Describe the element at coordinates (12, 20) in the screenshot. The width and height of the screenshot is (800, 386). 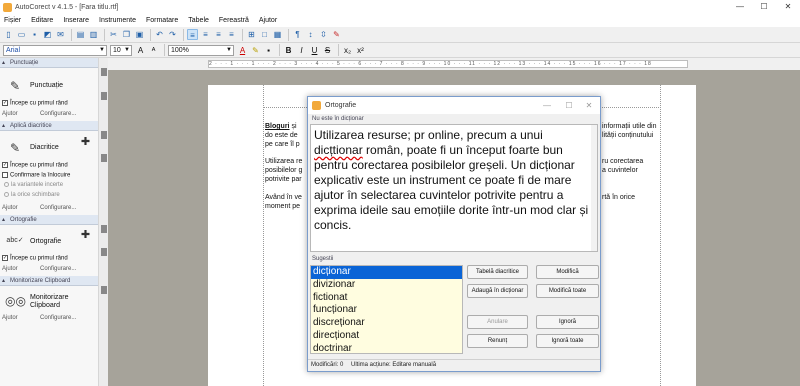
I see `menu-file: Fișier` at that location.